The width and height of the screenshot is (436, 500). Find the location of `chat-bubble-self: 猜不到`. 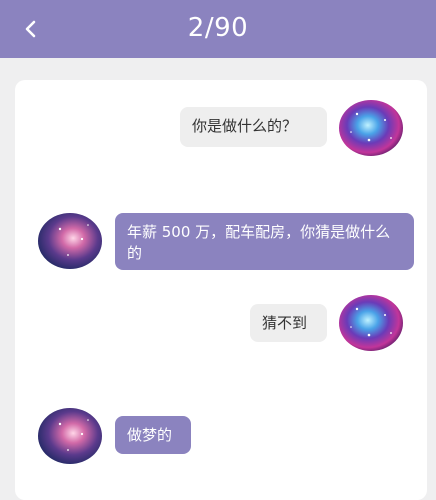

chat-bubble-self: 猜不到 is located at coordinates (288, 323).